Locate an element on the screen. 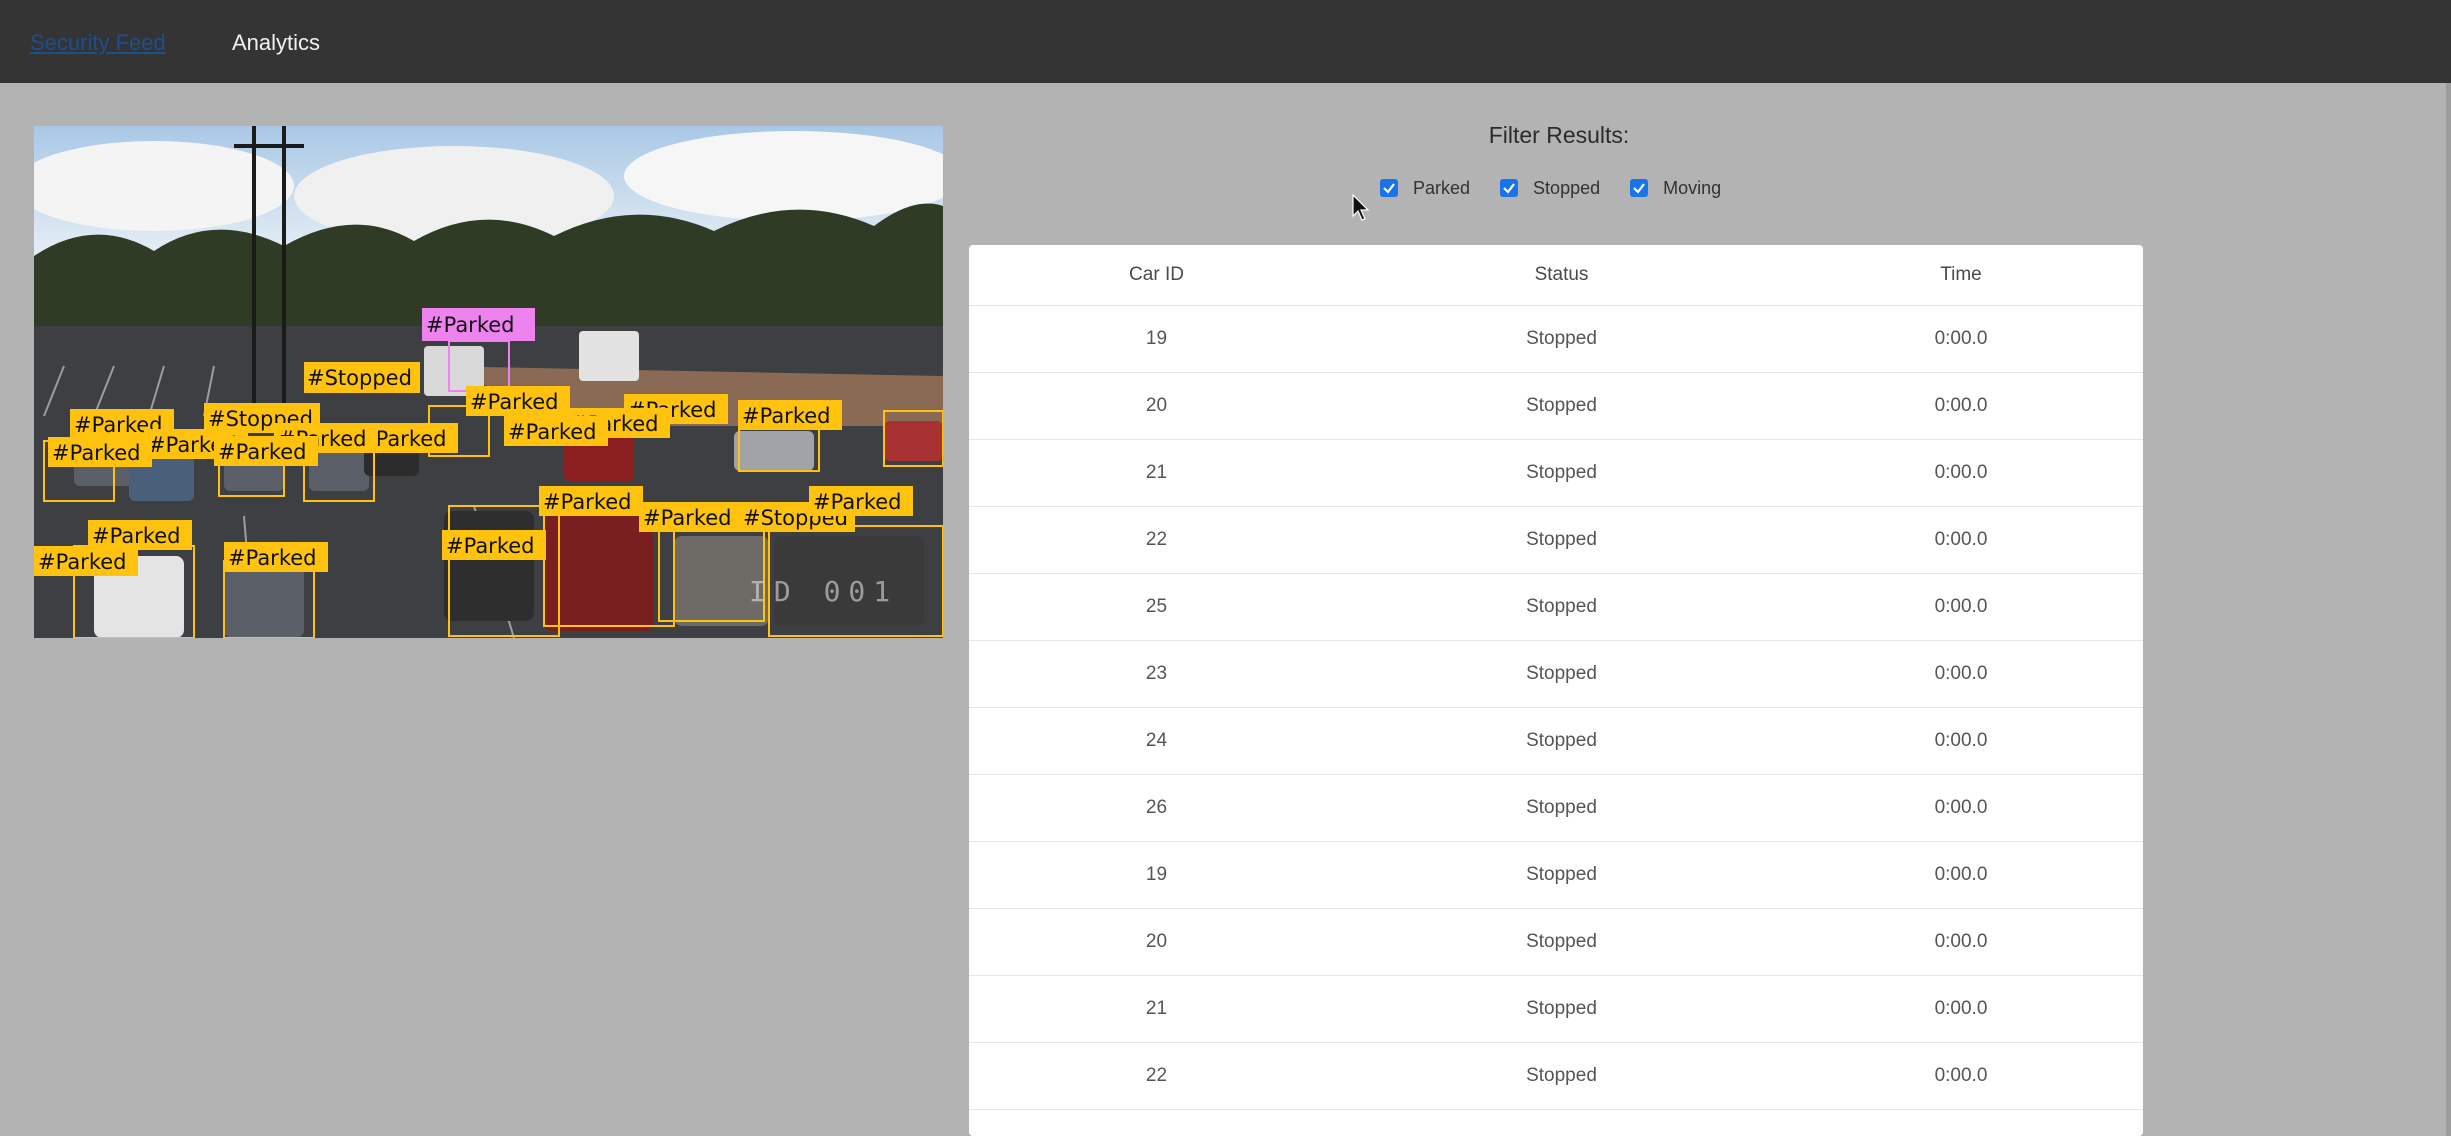 The height and width of the screenshot is (1136, 2451). filter-parked-label: Parked is located at coordinates (1442, 187).